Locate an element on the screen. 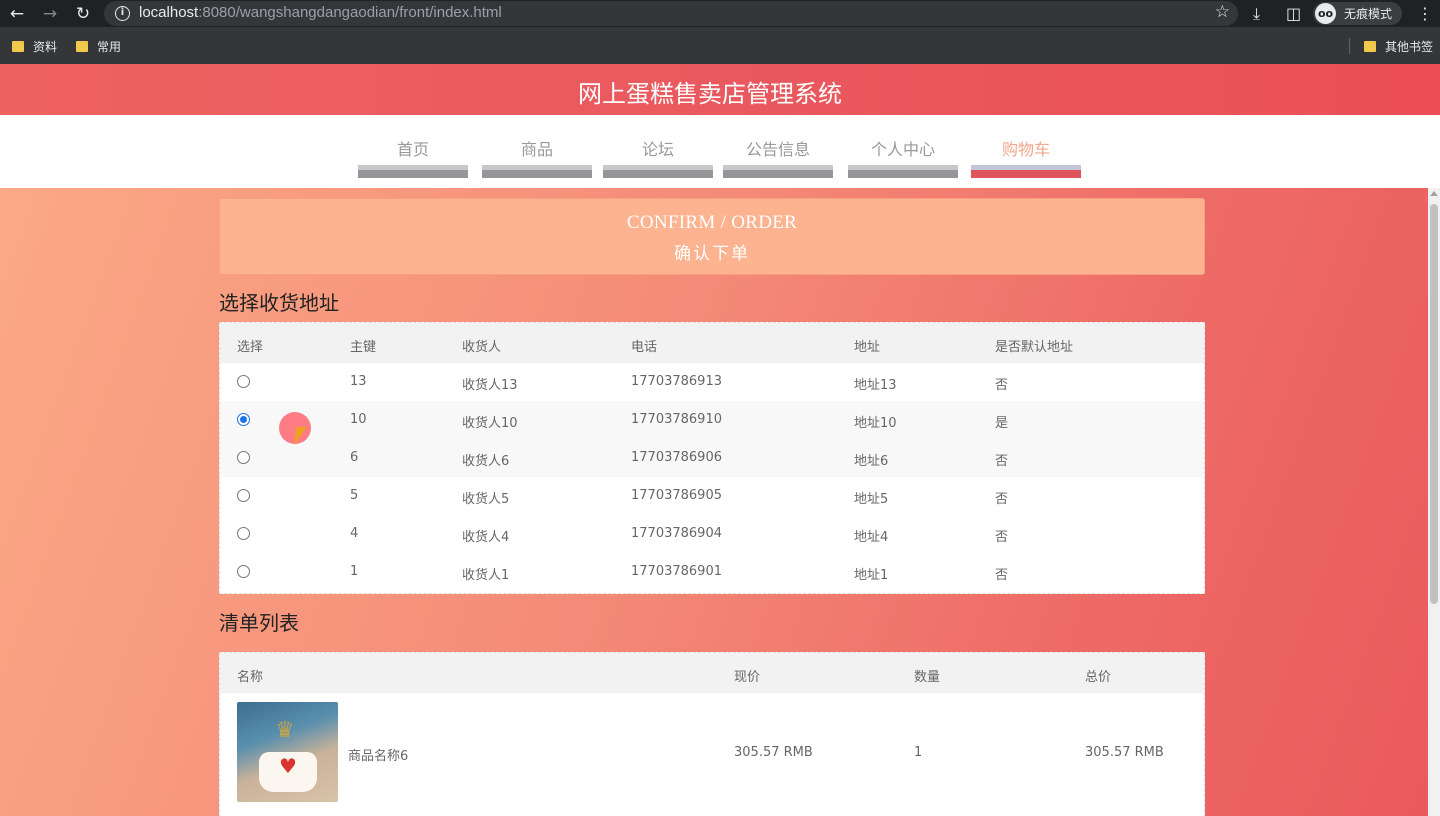 The width and height of the screenshot is (1440, 816). site-header: 网上蛋糕售卖店管理系统 is located at coordinates (720, 89).